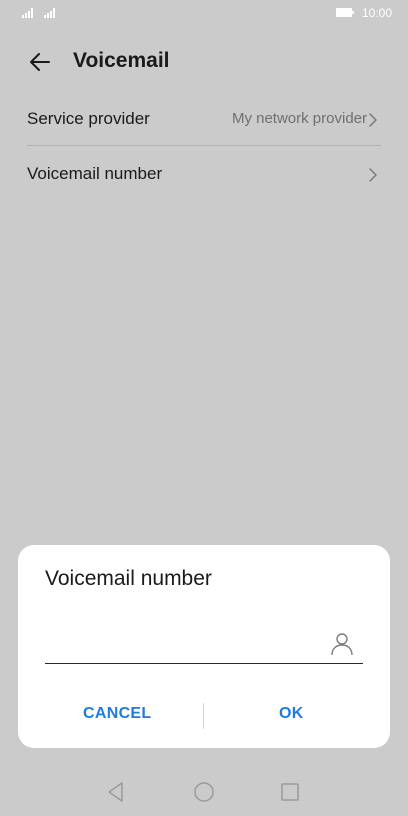 The height and width of the screenshot is (816, 408). I want to click on cancel-button: CANCEL, so click(117, 714).